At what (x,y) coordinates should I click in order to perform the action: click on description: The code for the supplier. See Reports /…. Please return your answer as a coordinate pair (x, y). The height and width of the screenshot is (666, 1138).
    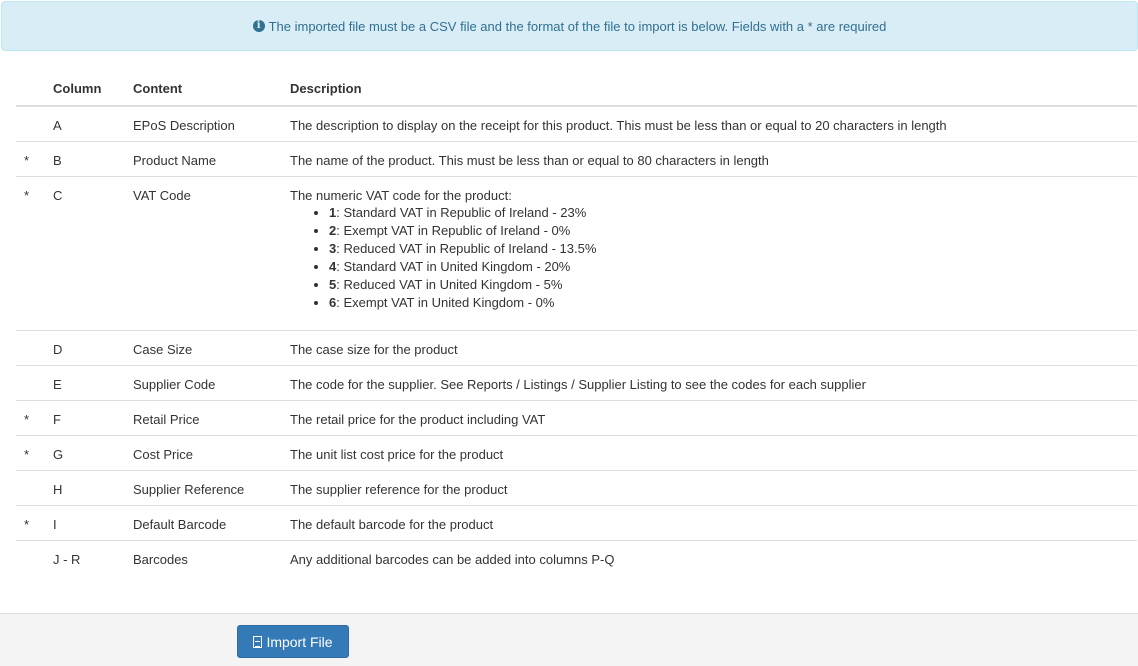
    Looking at the image, I should click on (713, 383).